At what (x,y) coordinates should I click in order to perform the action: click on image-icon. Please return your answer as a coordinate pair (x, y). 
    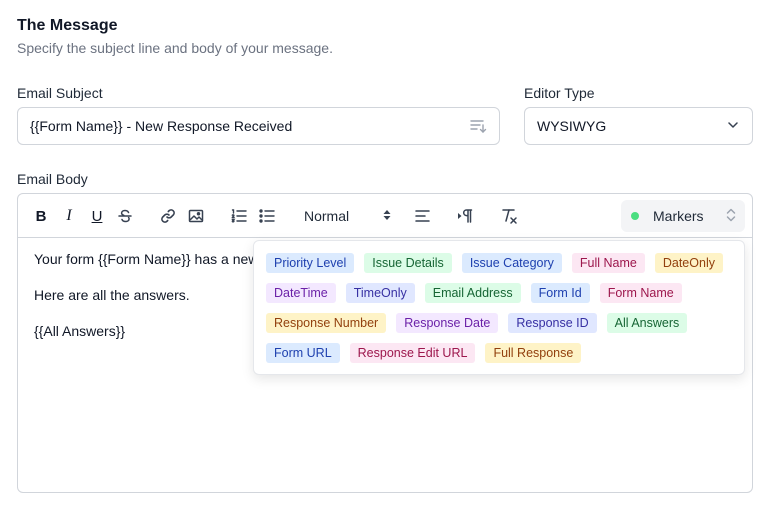
    Looking at the image, I should click on (196, 216).